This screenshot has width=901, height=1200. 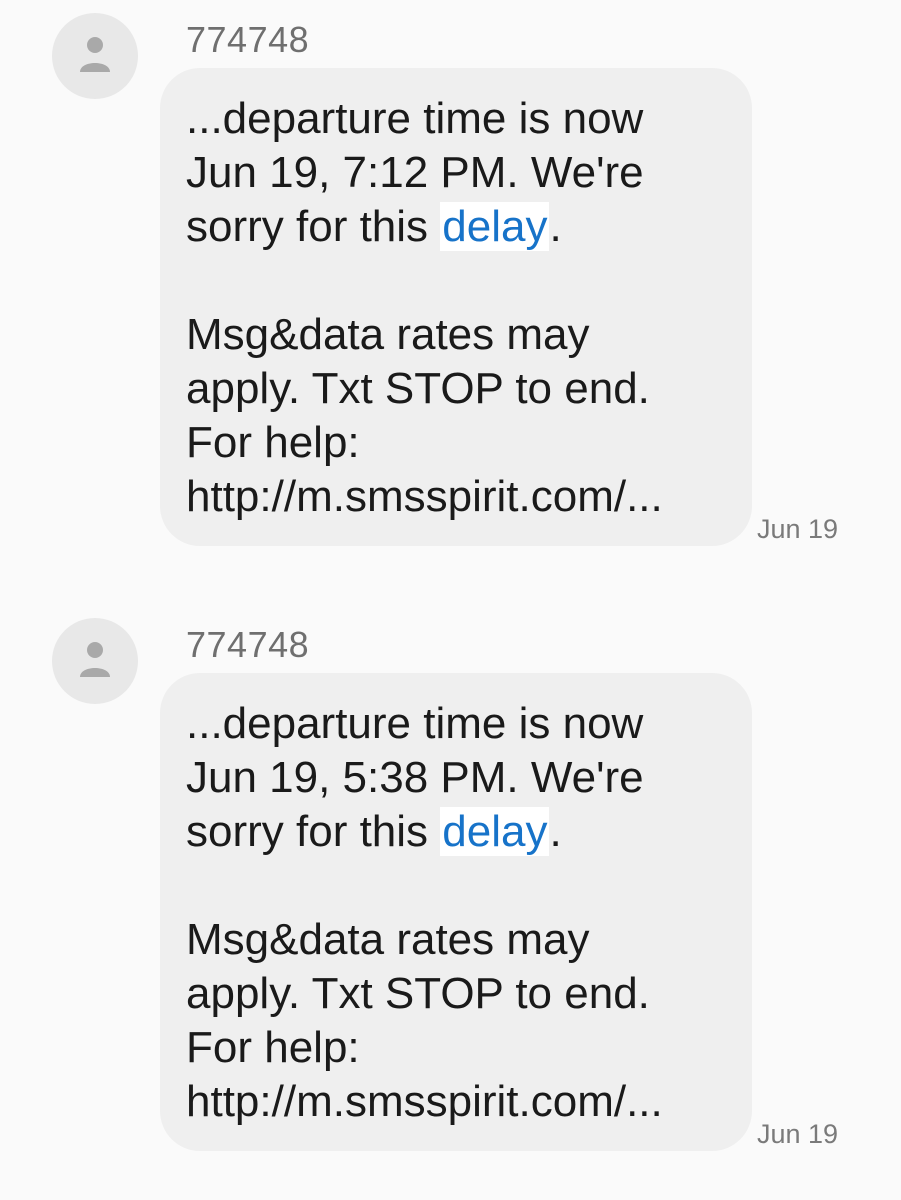 I want to click on message-line: Jun 19, 7:12 PM. We're, so click(x=415, y=172).